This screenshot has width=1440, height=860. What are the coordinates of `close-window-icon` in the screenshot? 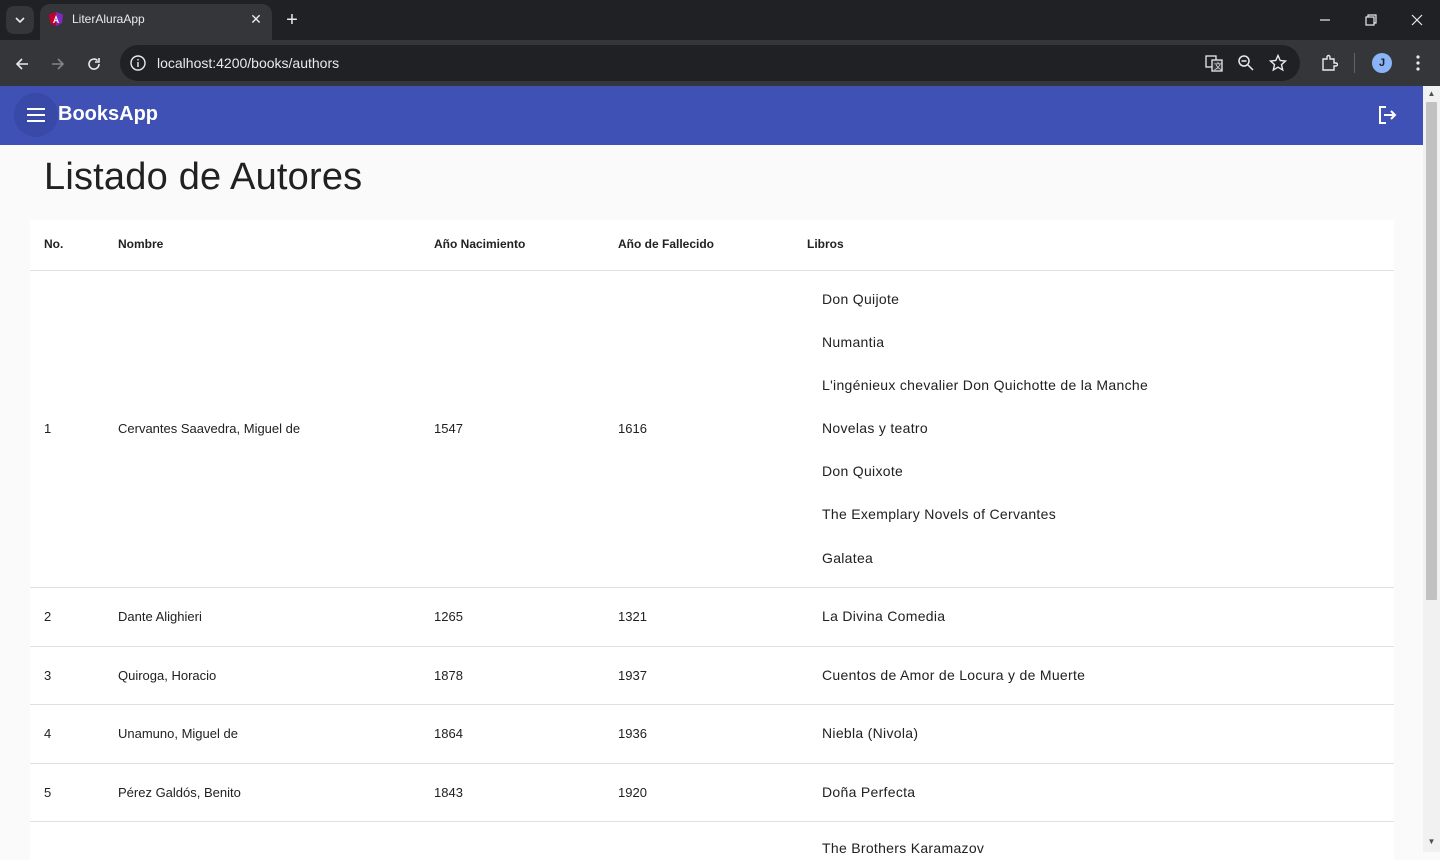 It's located at (1417, 20).